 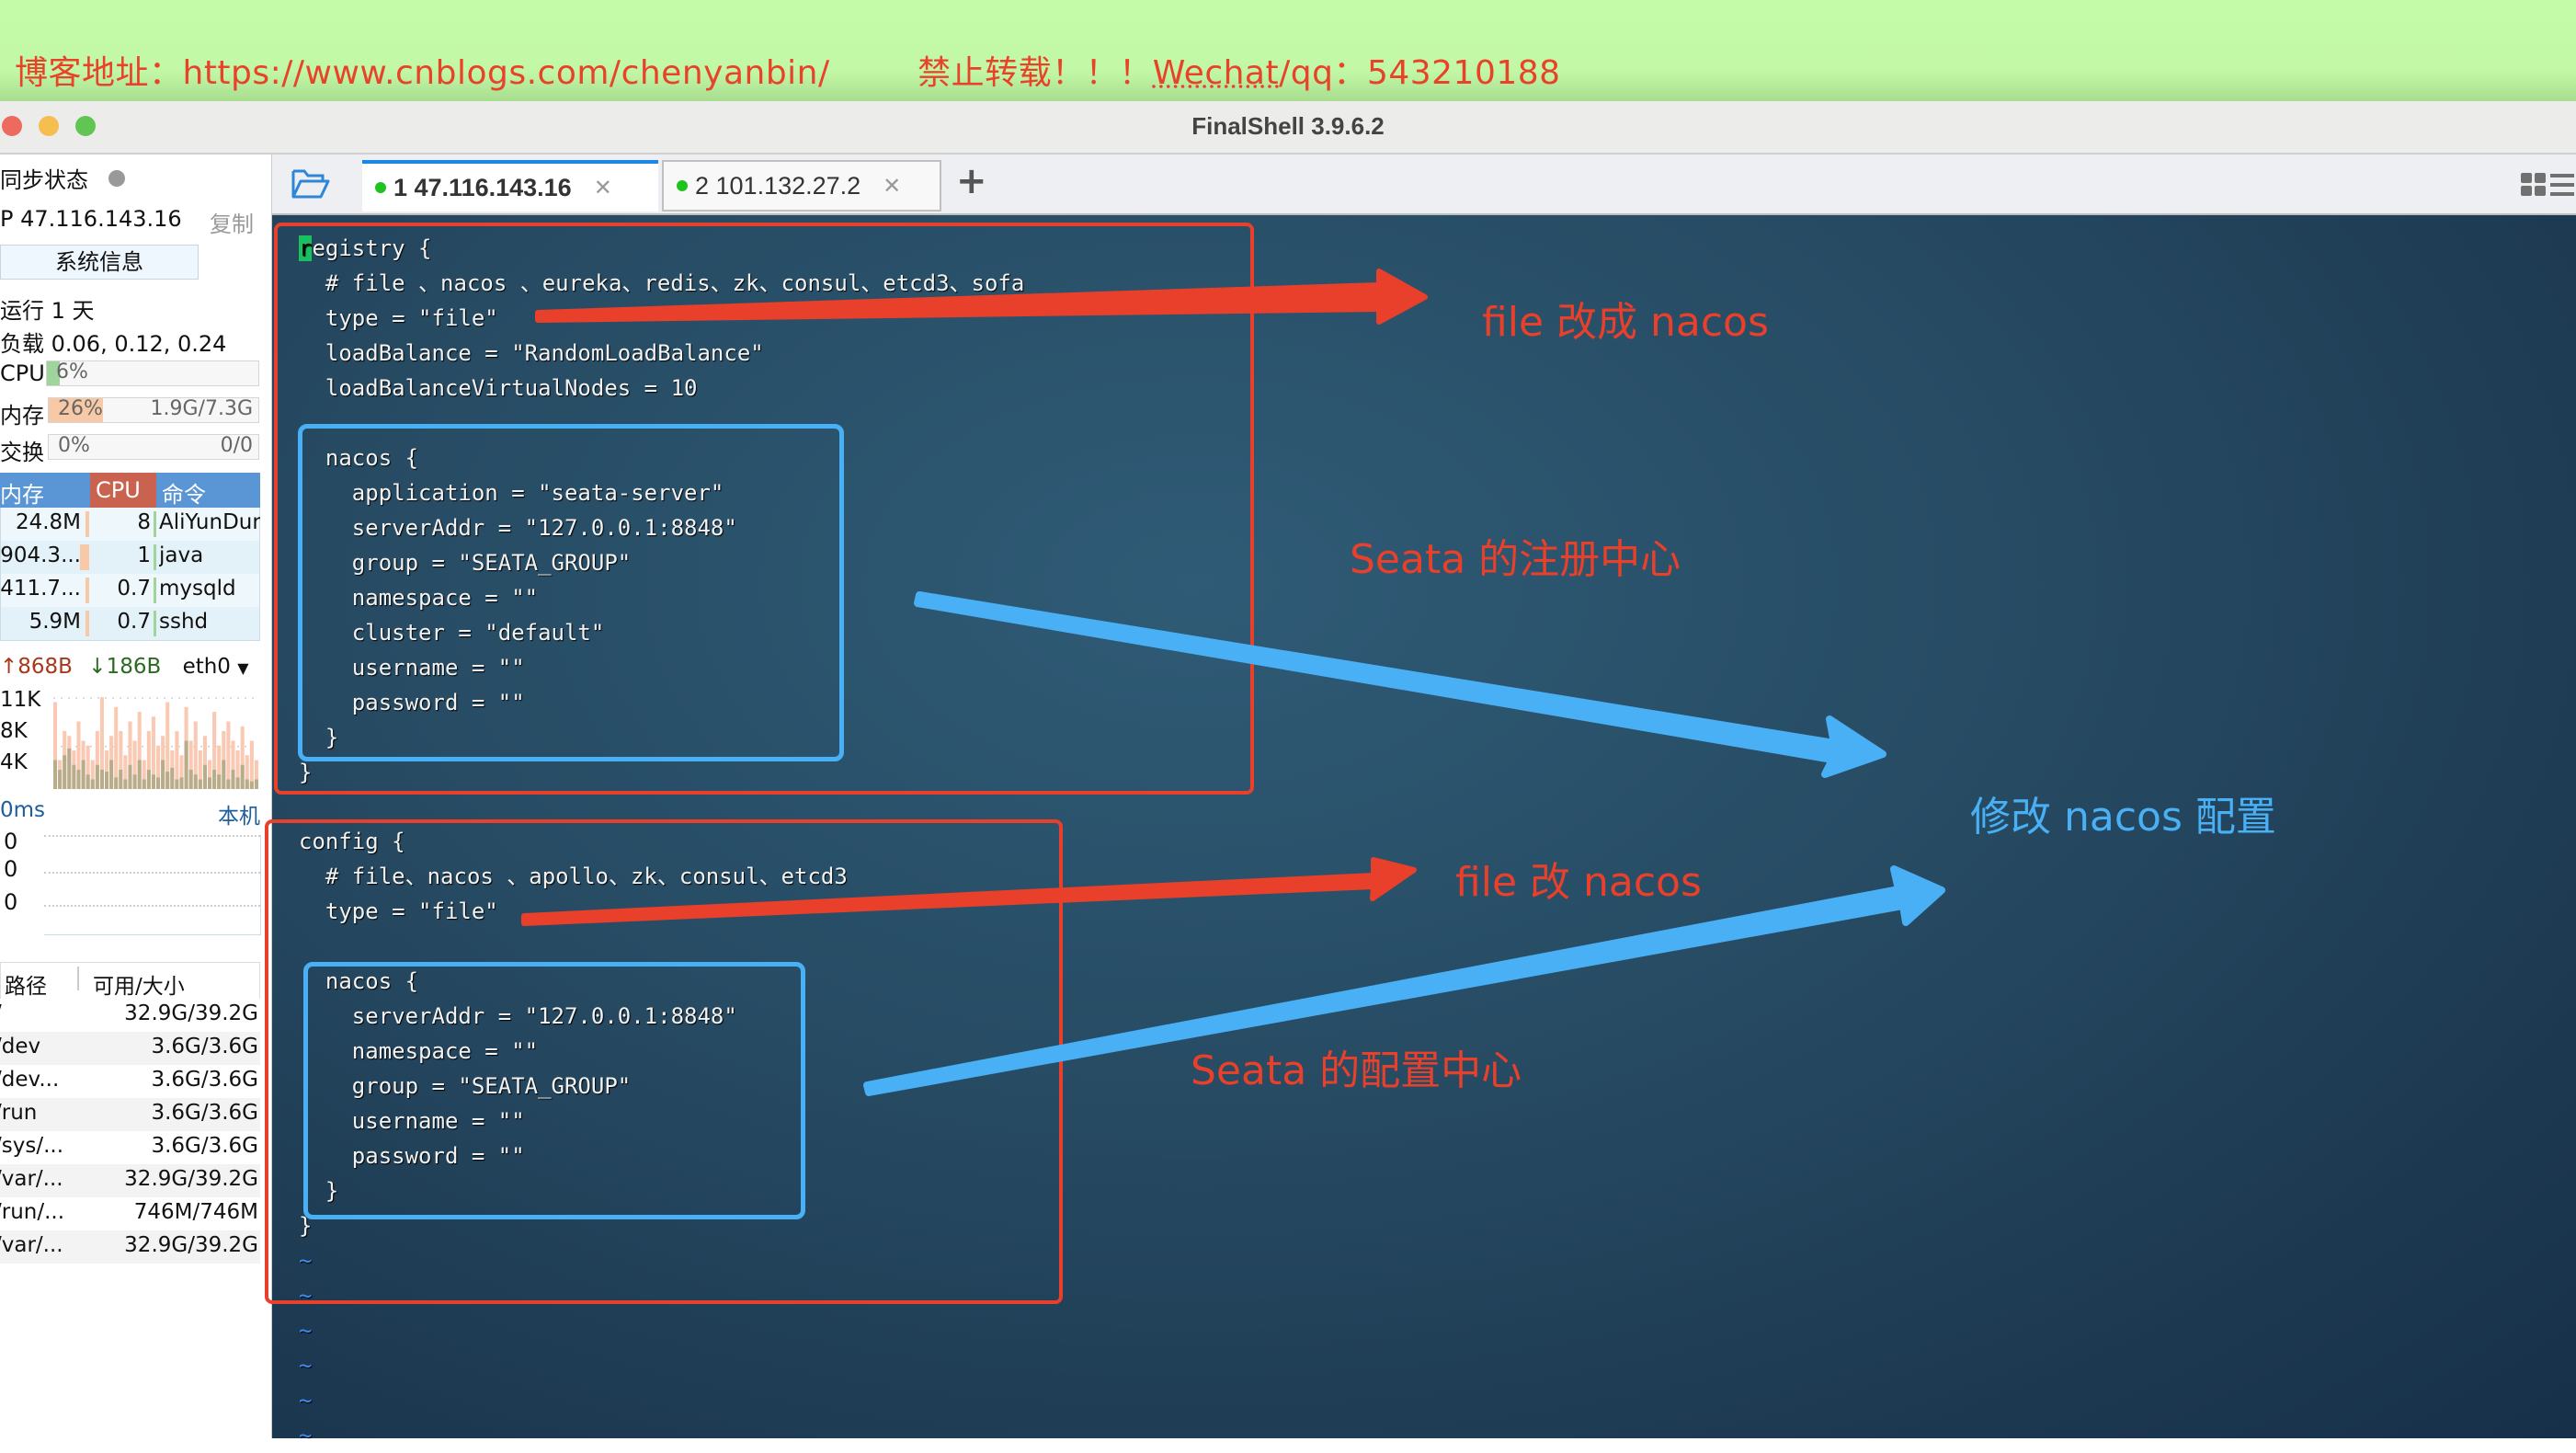 I want to click on window-title: FinalShell 3.9.6.2, so click(x=1288, y=126).